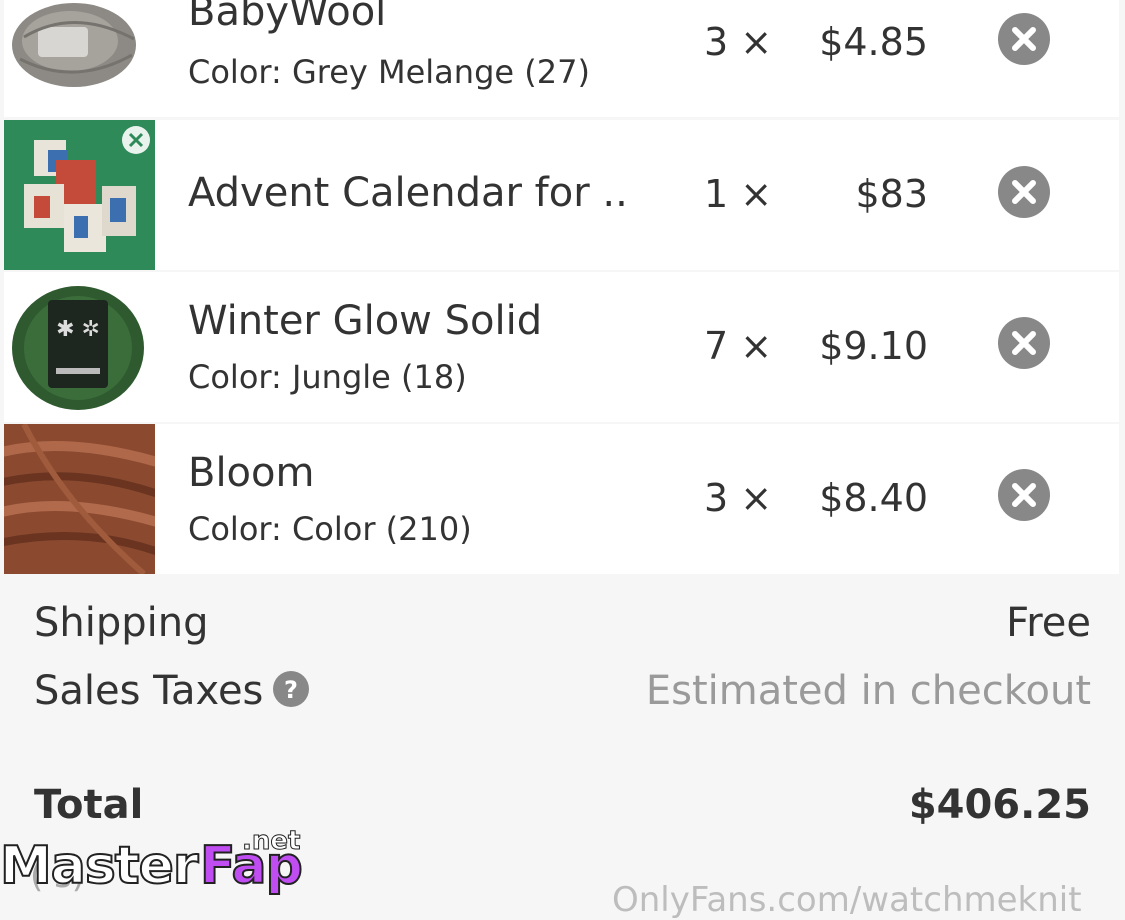 This screenshot has height=920, width=1125. Describe the element at coordinates (327, 377) in the screenshot. I see `item-variant: Color: Jungle (18)` at that location.